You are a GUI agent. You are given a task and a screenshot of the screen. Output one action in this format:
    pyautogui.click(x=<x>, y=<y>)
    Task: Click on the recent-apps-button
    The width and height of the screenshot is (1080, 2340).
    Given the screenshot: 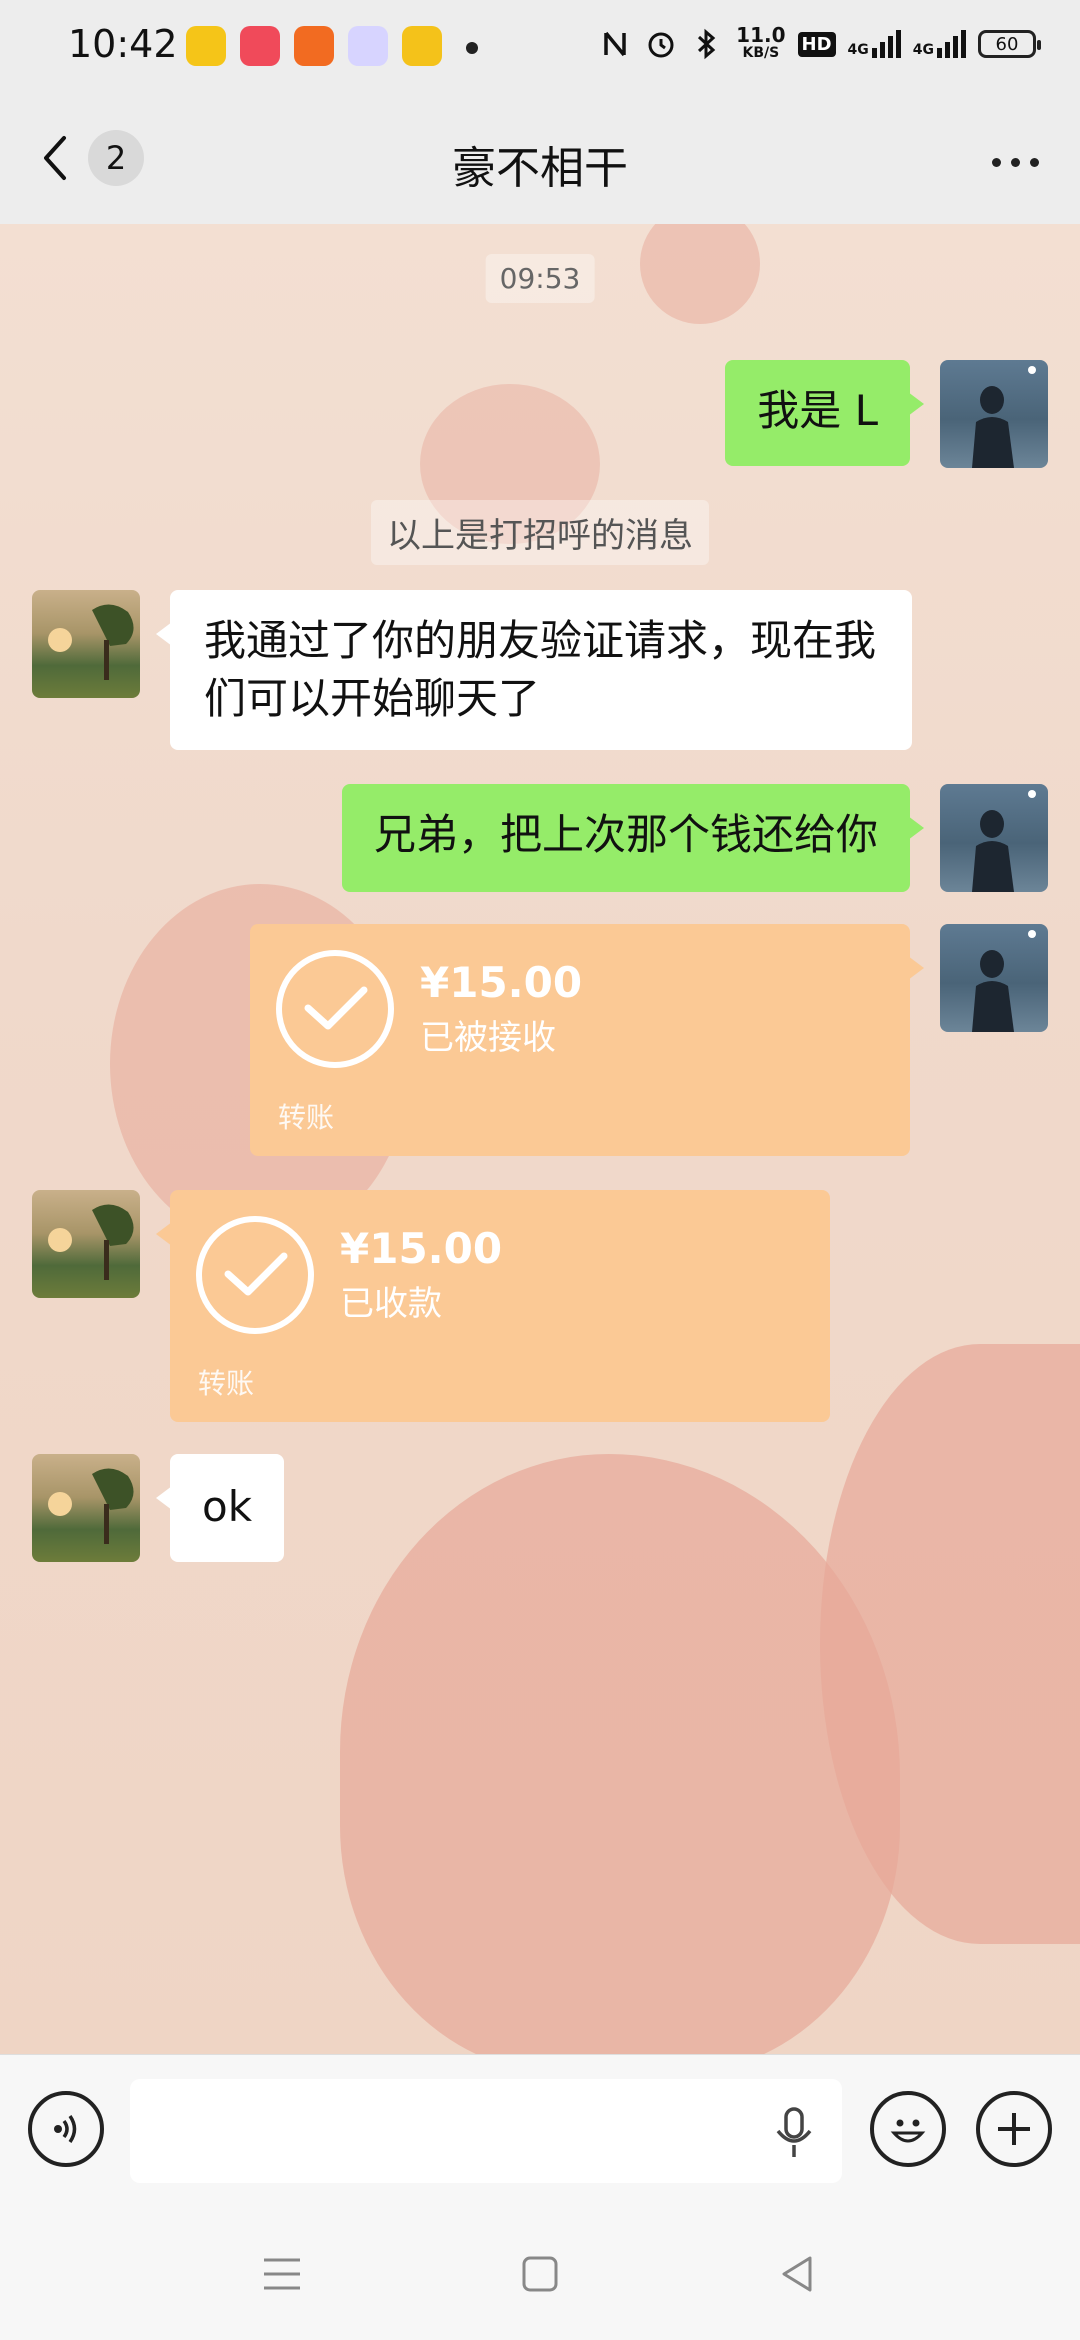 What is the action you would take?
    pyautogui.click(x=282, y=2274)
    